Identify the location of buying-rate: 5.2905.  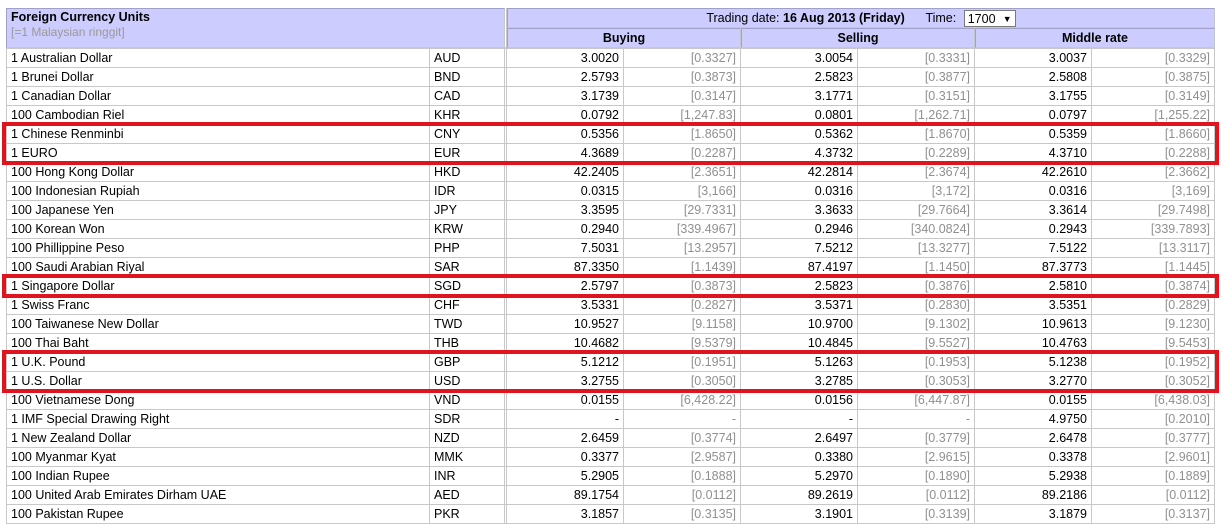
(566, 477).